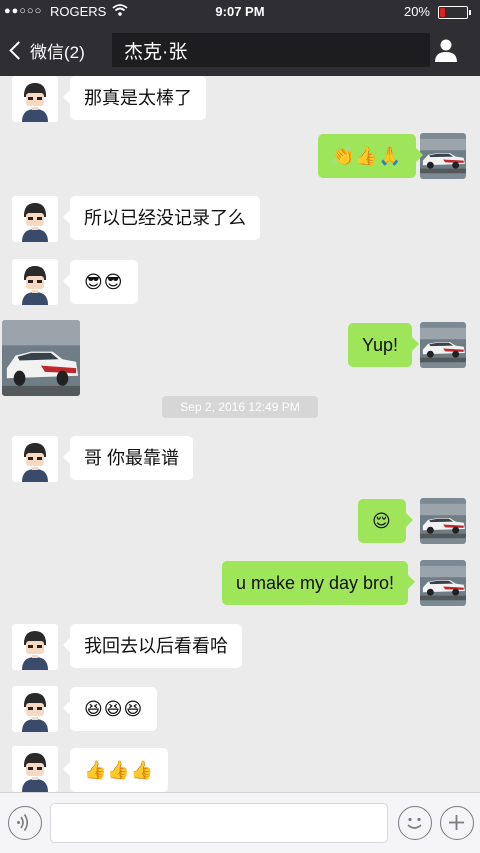  Describe the element at coordinates (41, 358) in the screenshot. I see `photo-message` at that location.